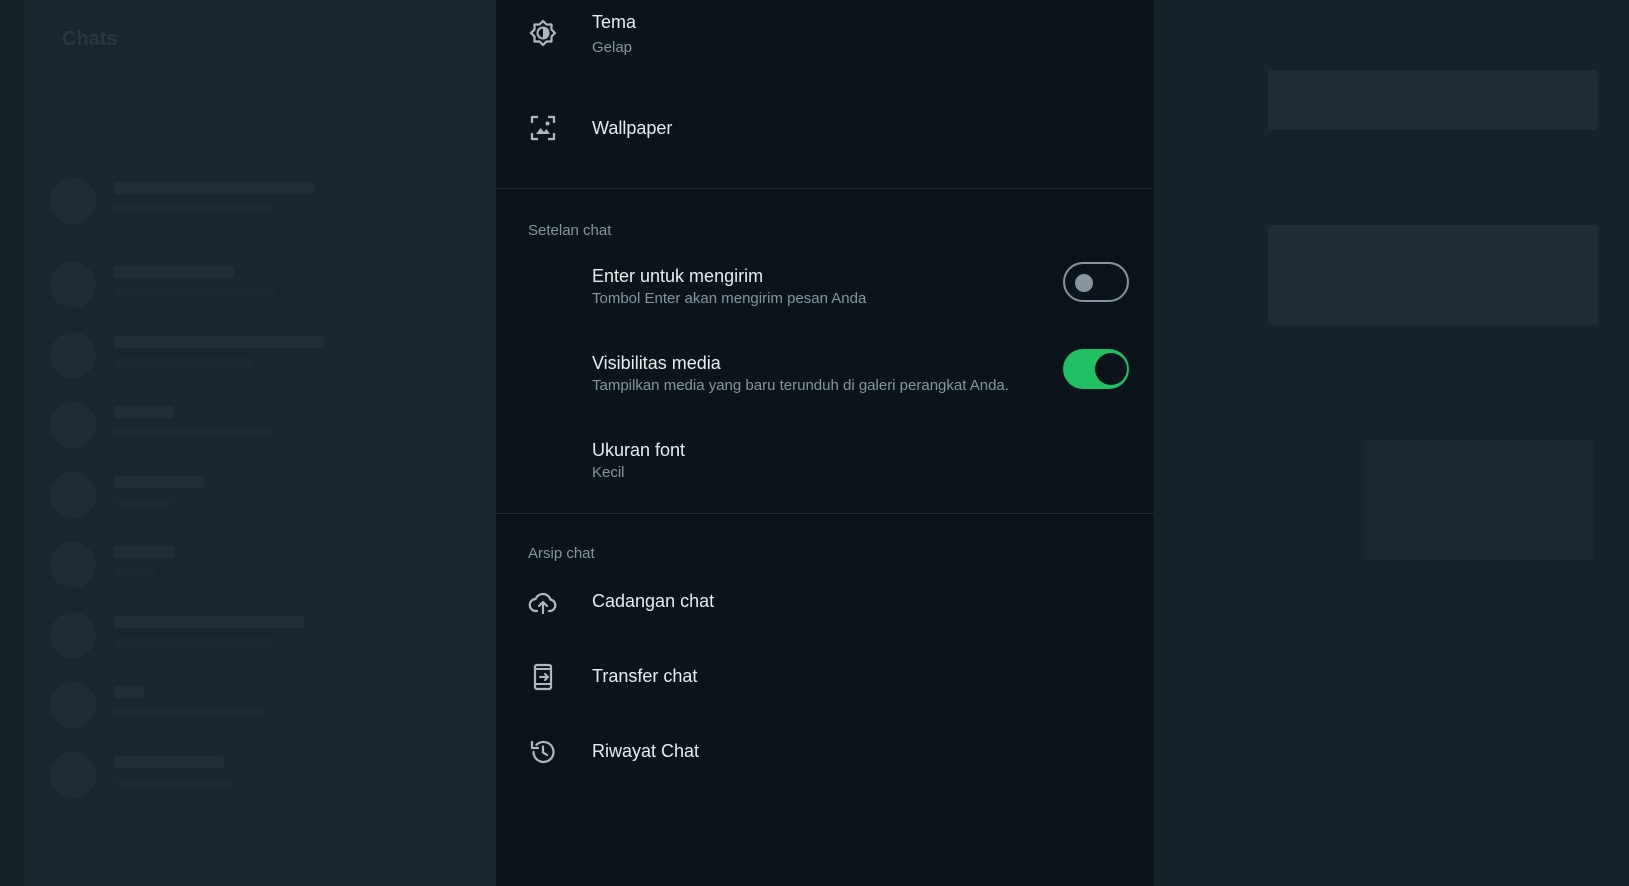 Image resolution: width=1629 pixels, height=886 pixels. What do you see at coordinates (570, 230) in the screenshot?
I see `chat-settings-header: Setelan chat` at bounding box center [570, 230].